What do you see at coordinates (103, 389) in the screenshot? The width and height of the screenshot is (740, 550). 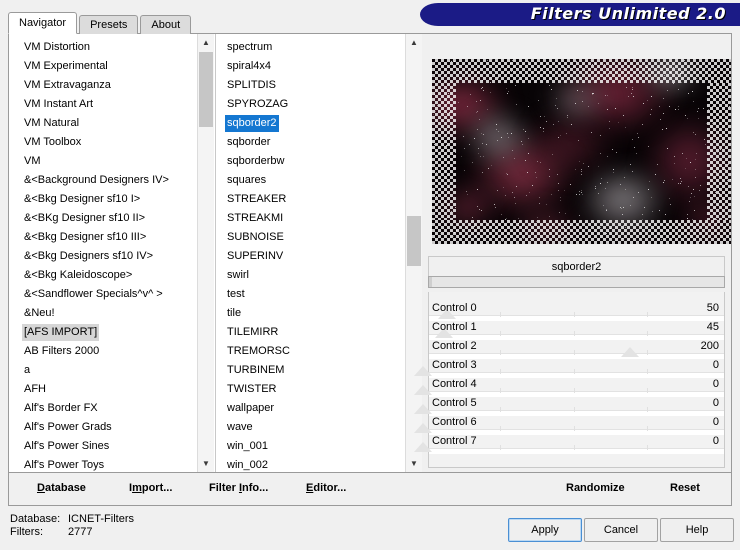 I see `list-item: AFH` at bounding box center [103, 389].